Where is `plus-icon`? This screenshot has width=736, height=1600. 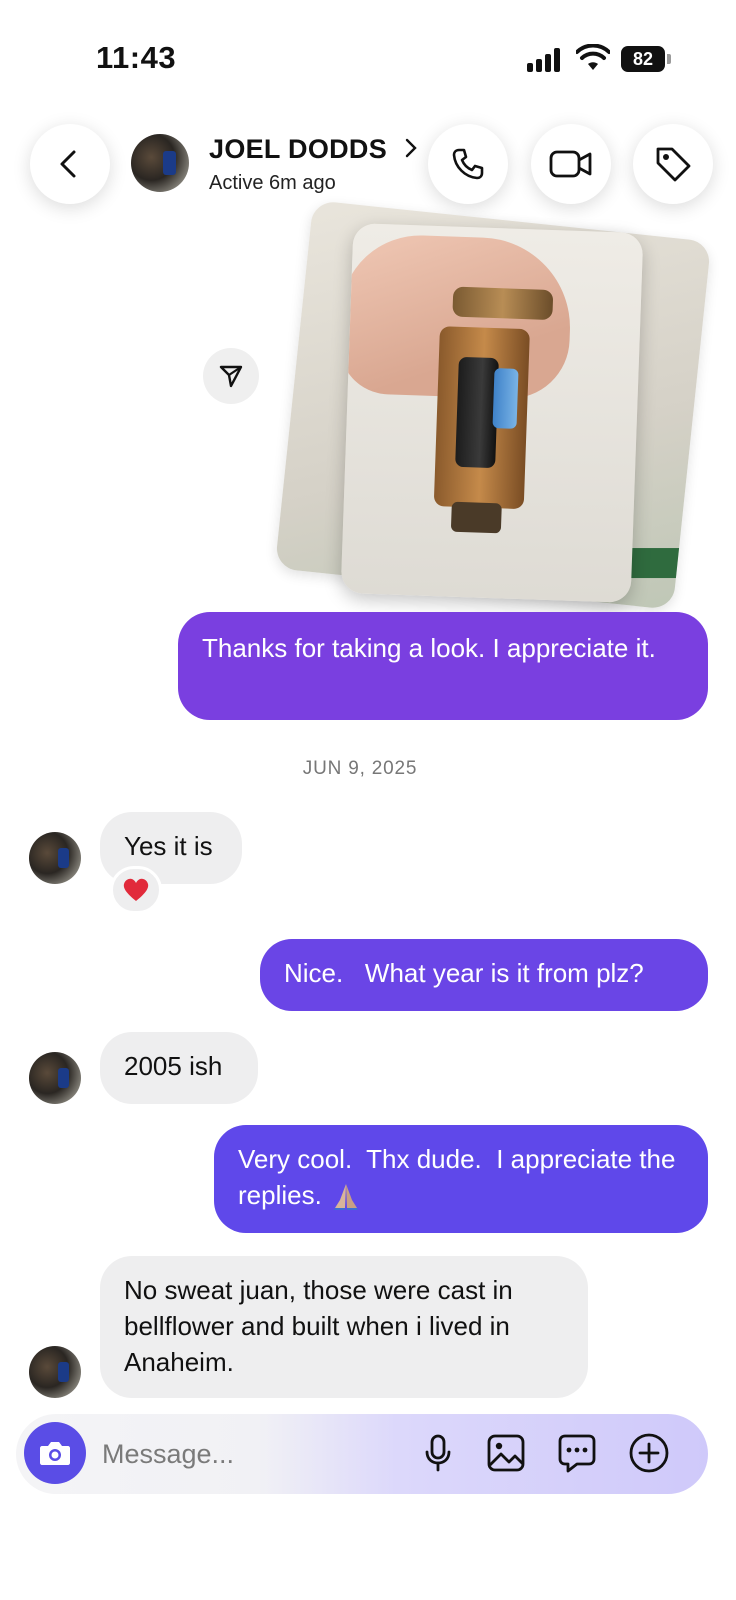 plus-icon is located at coordinates (649, 1453).